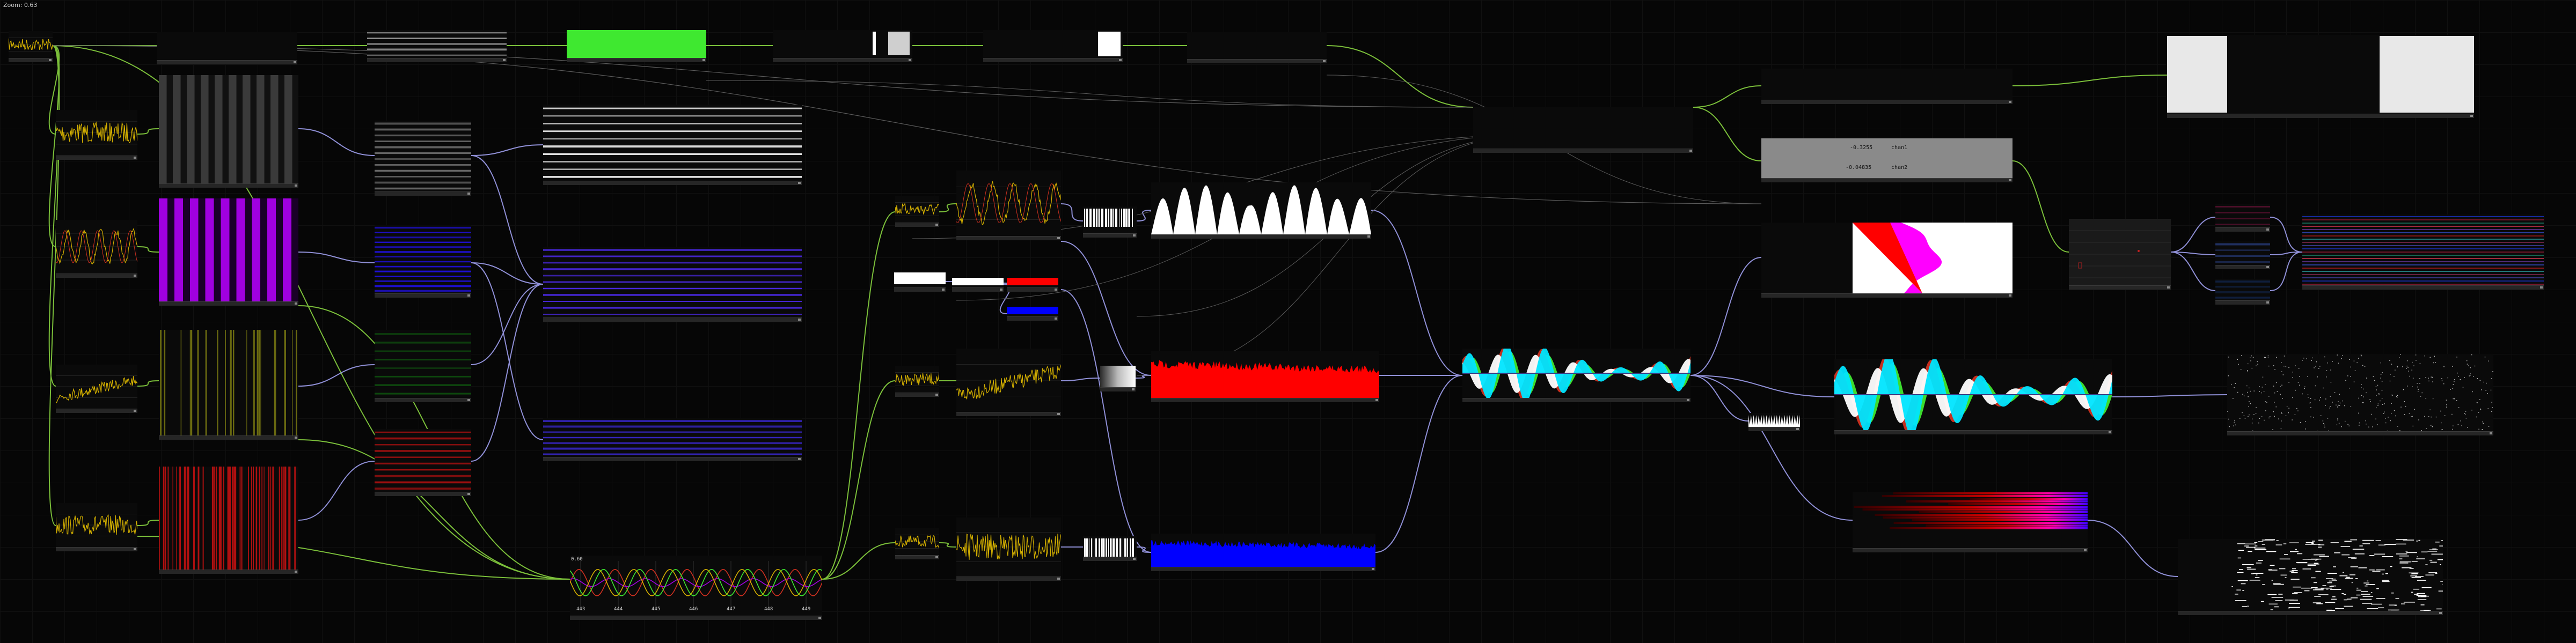 The height and width of the screenshot is (643, 2576). Describe the element at coordinates (636, 46) in the screenshot. I see `node-green-top` at that location.